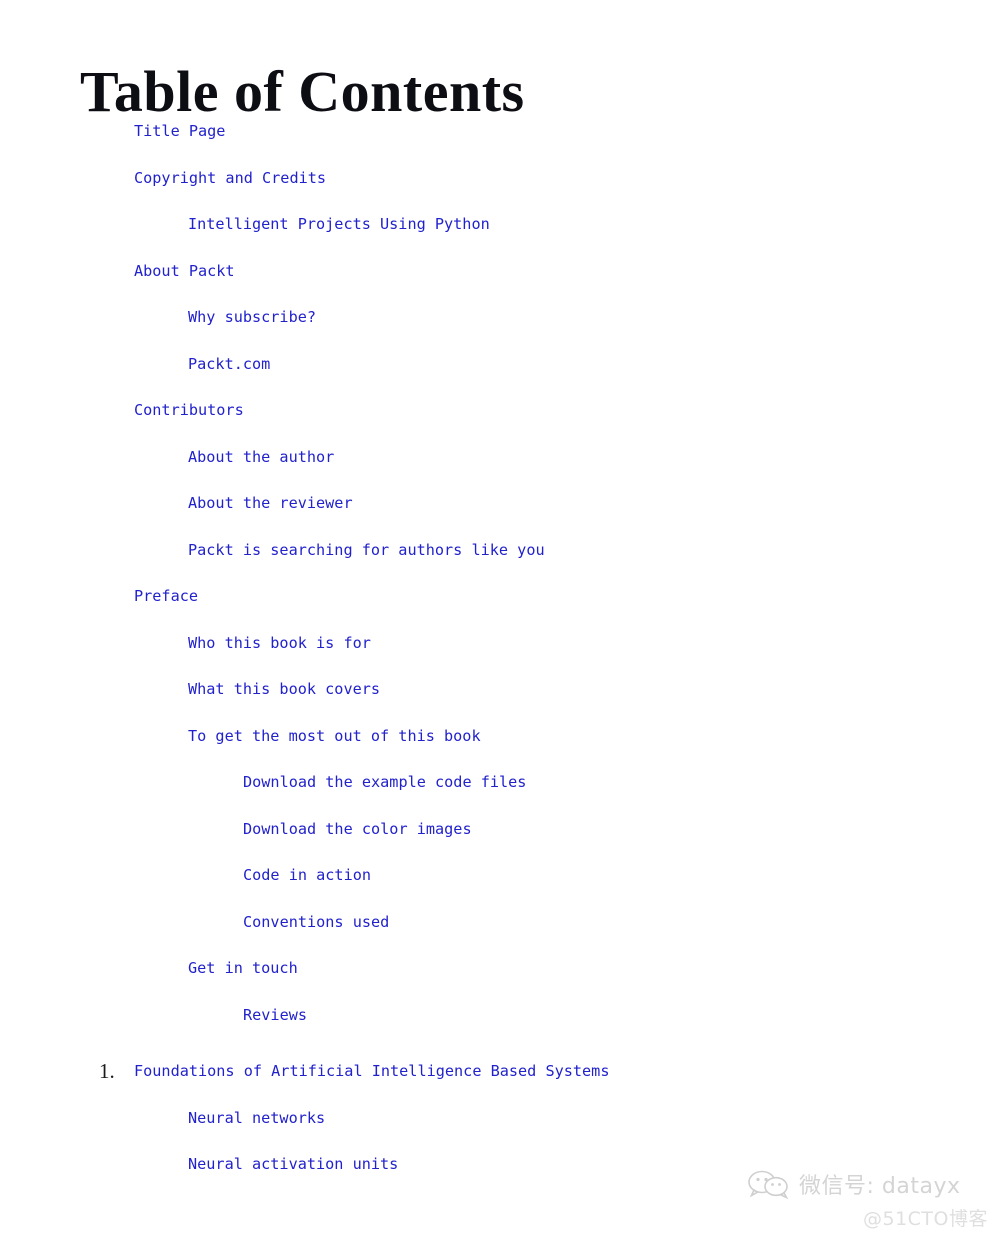 This screenshot has width=992, height=1234. I want to click on toc-link: Copyright and Credits, so click(230, 178).